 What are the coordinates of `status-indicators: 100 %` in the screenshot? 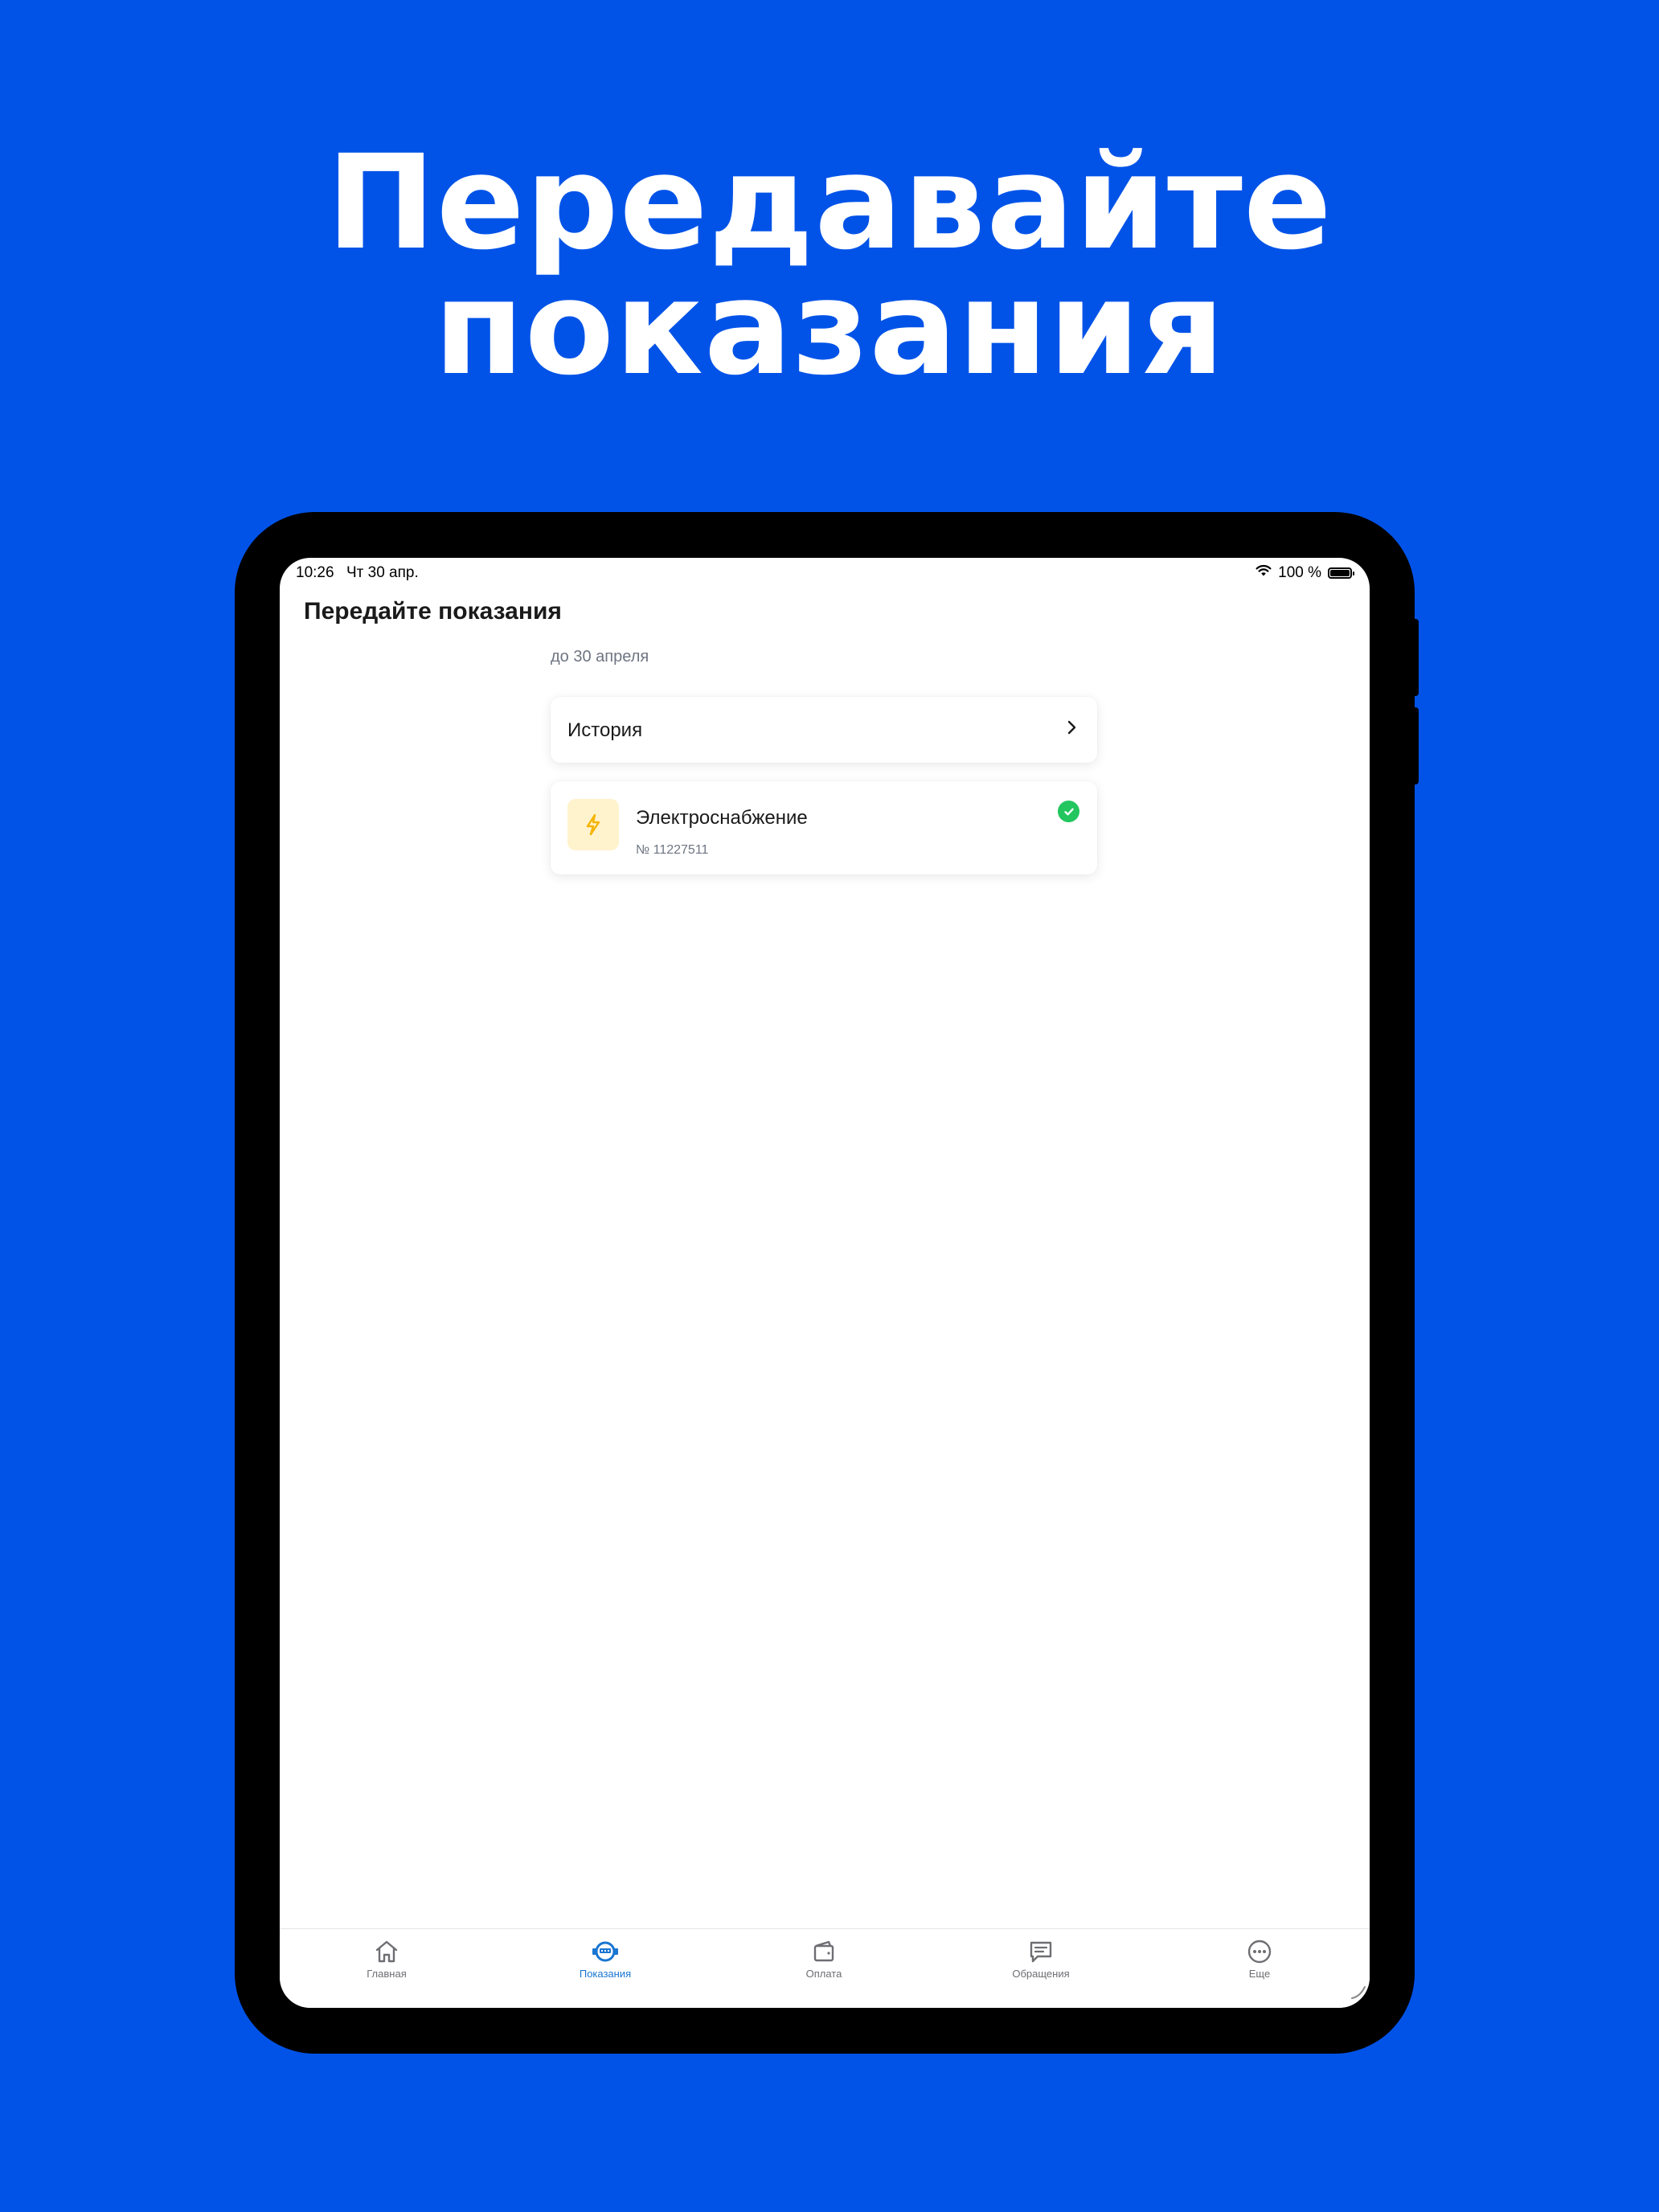 It's located at (1305, 573).